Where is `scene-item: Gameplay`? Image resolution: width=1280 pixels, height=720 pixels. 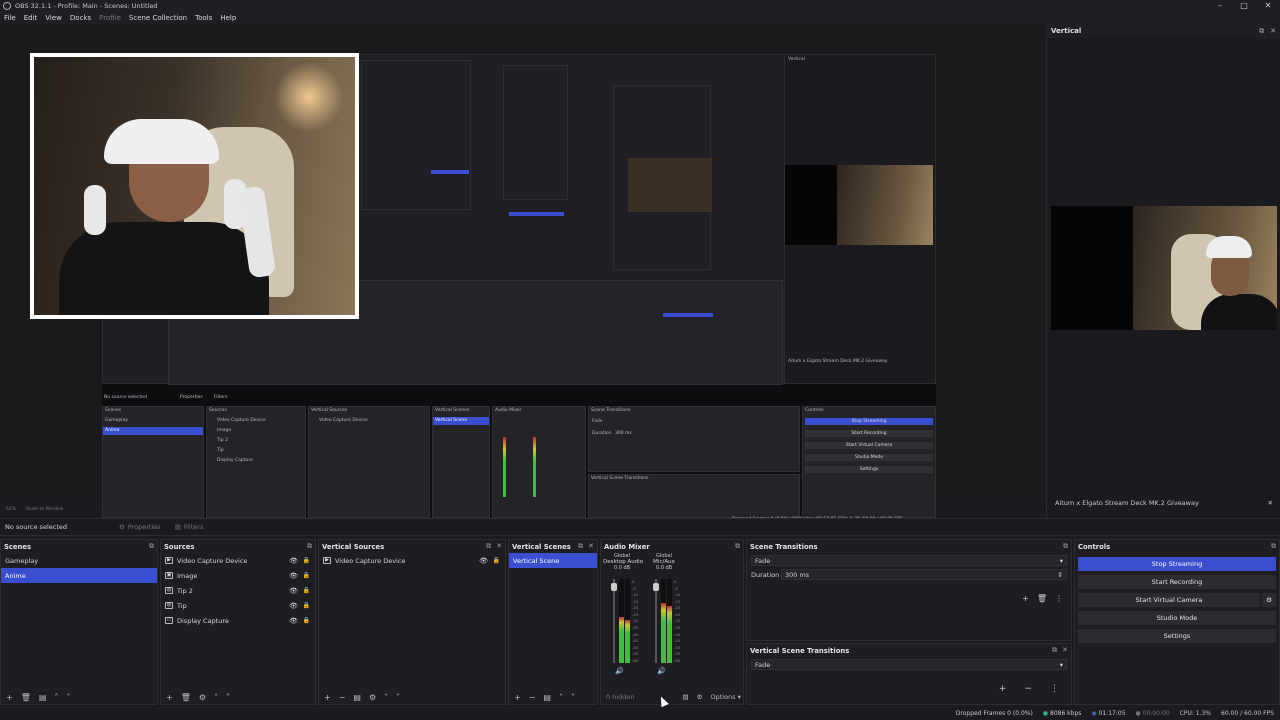 scene-item: Gameplay is located at coordinates (79, 560).